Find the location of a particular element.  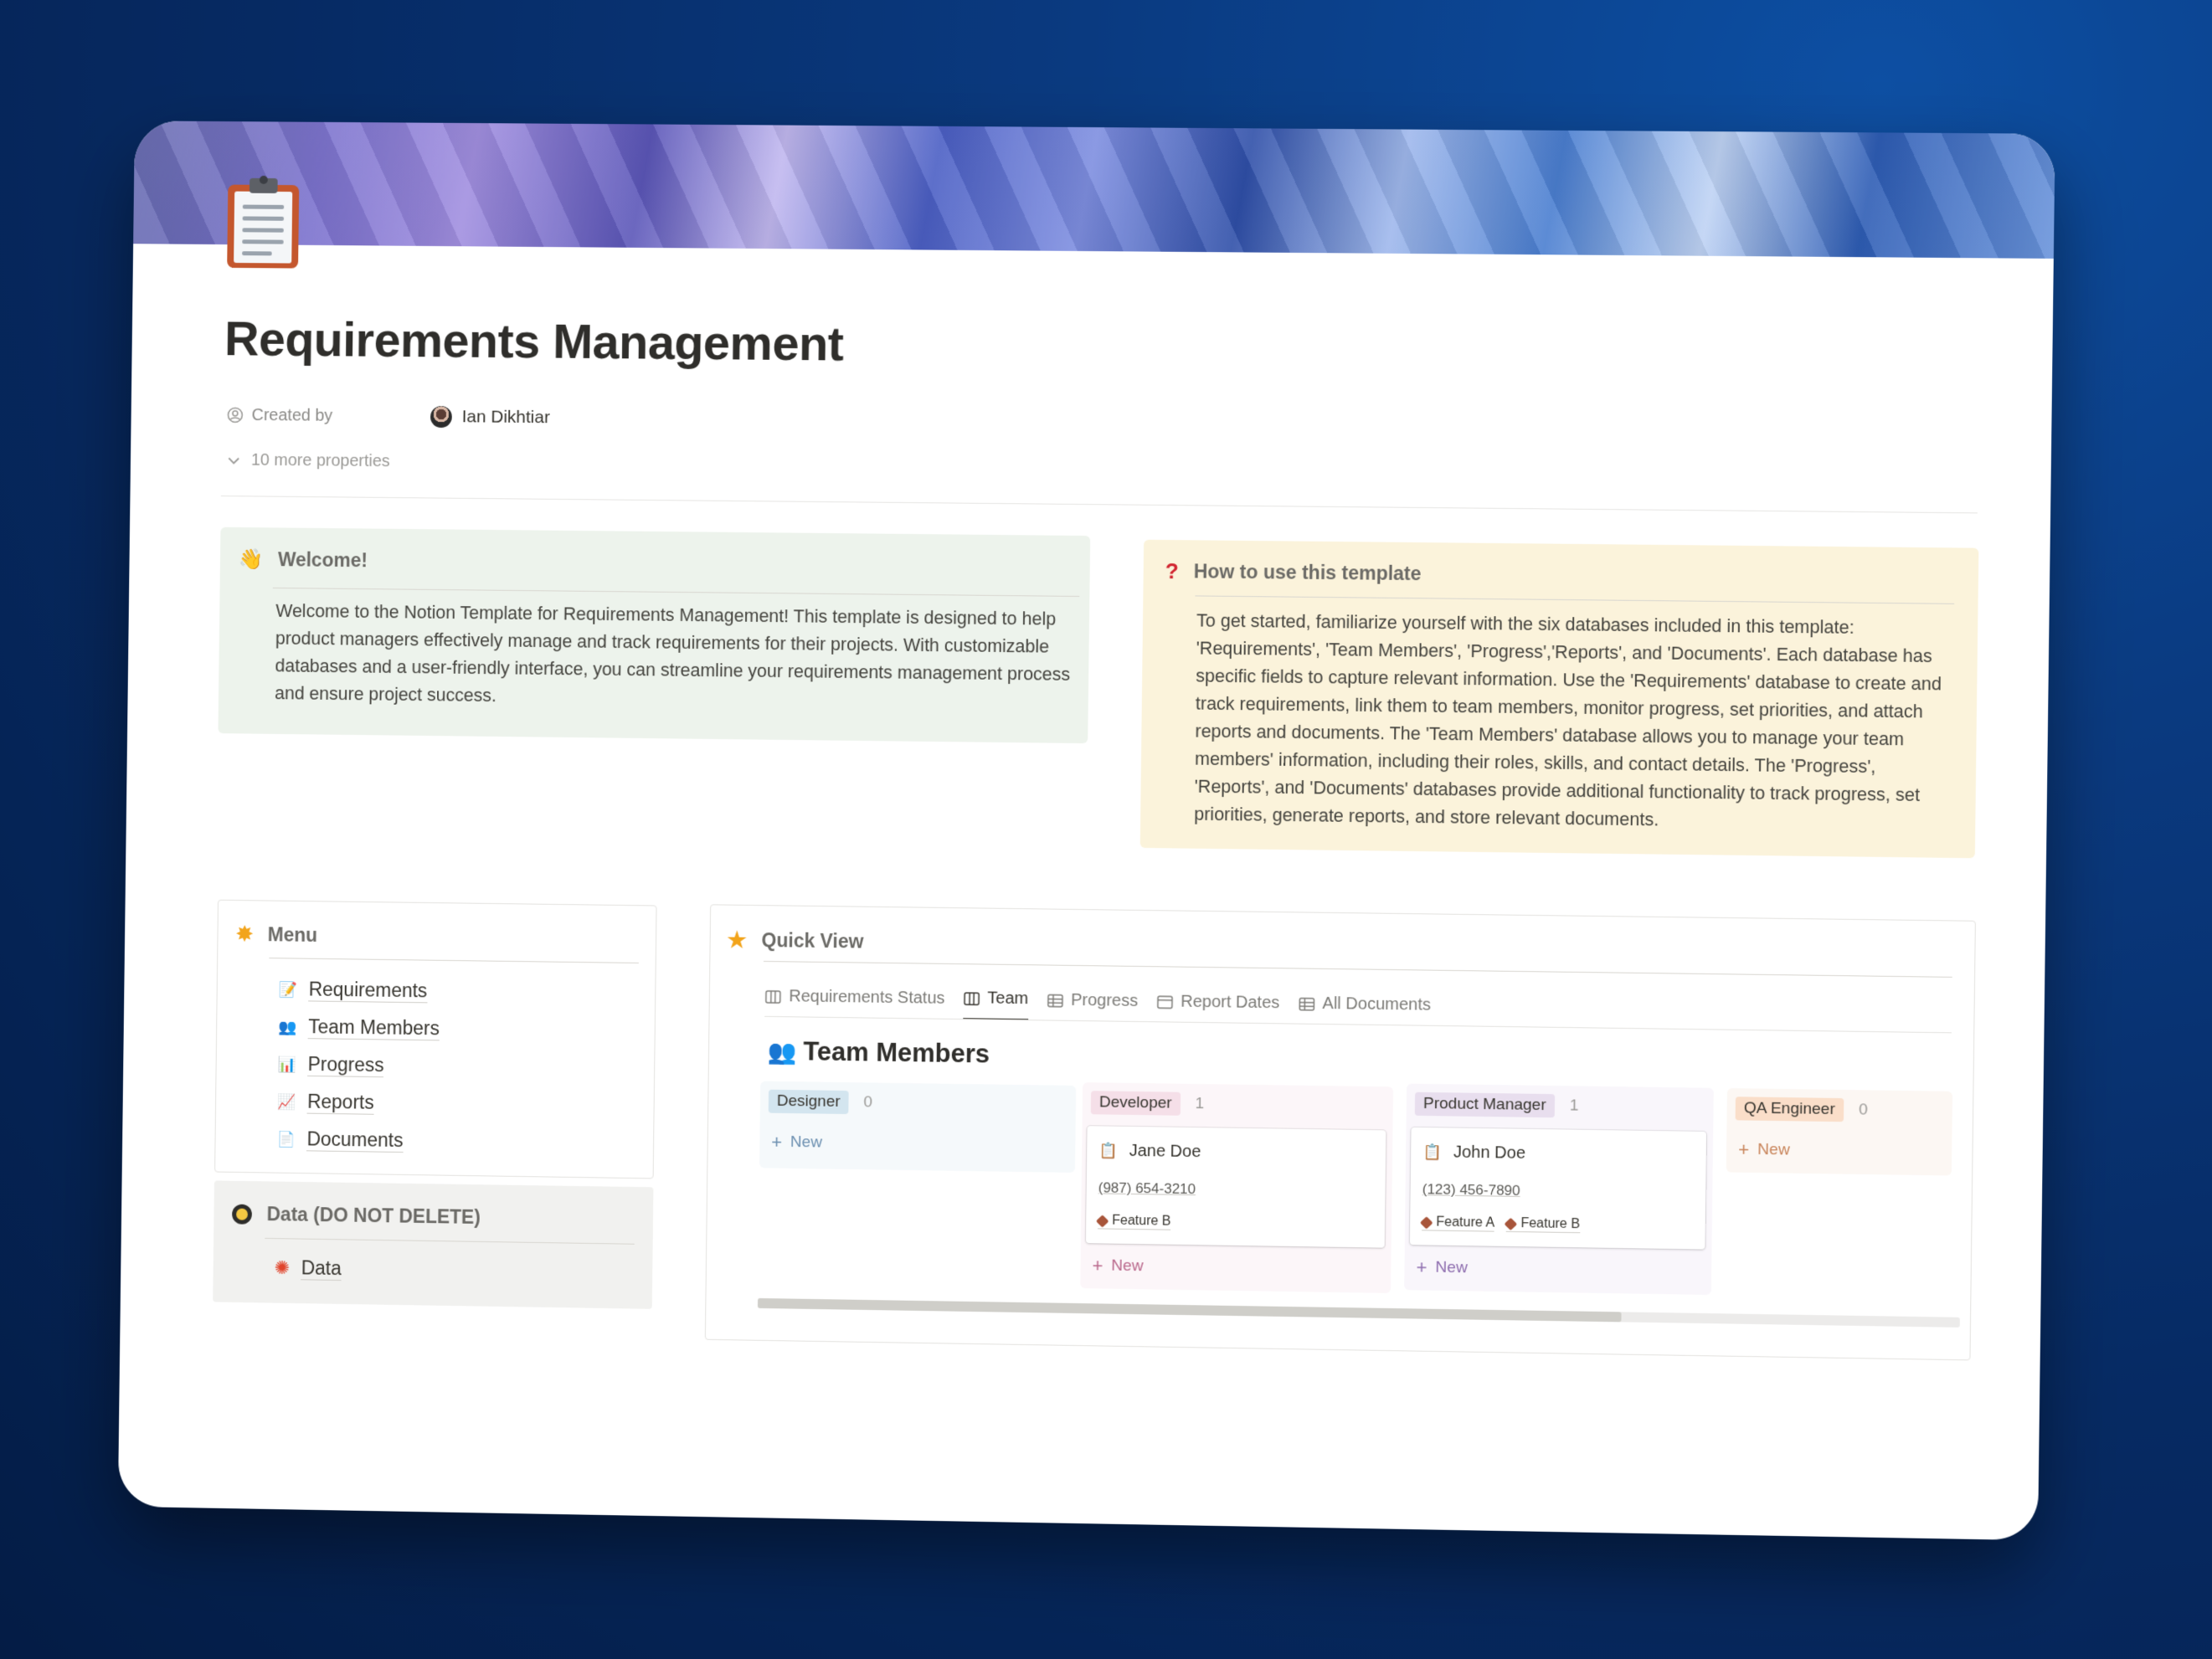

card-features: Feature A Feature B is located at coordinates (1500, 1224).